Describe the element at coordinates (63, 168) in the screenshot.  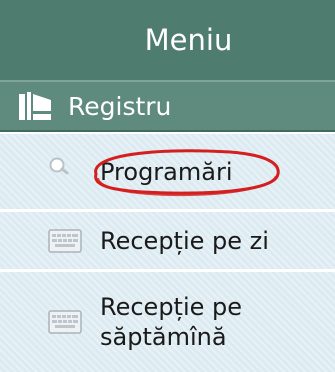
I see `search-icon` at that location.